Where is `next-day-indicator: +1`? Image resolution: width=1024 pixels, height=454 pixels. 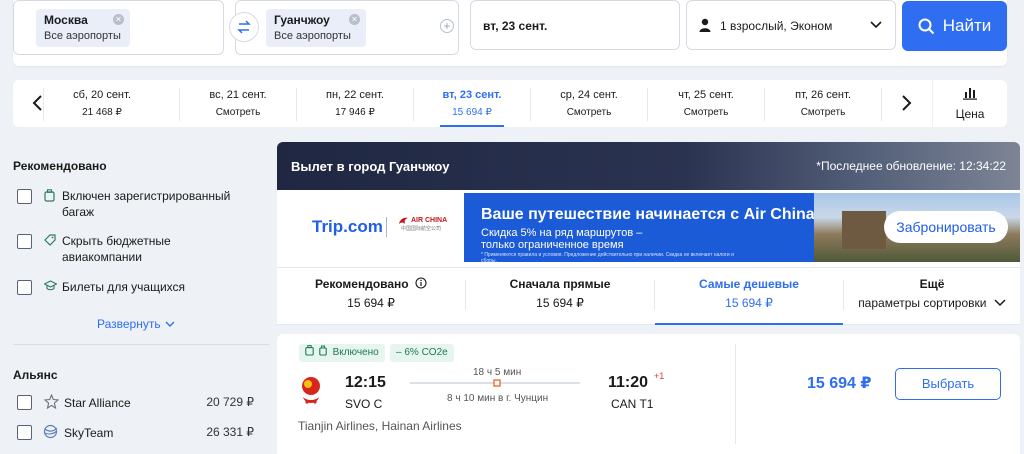
next-day-indicator: +1 is located at coordinates (659, 376).